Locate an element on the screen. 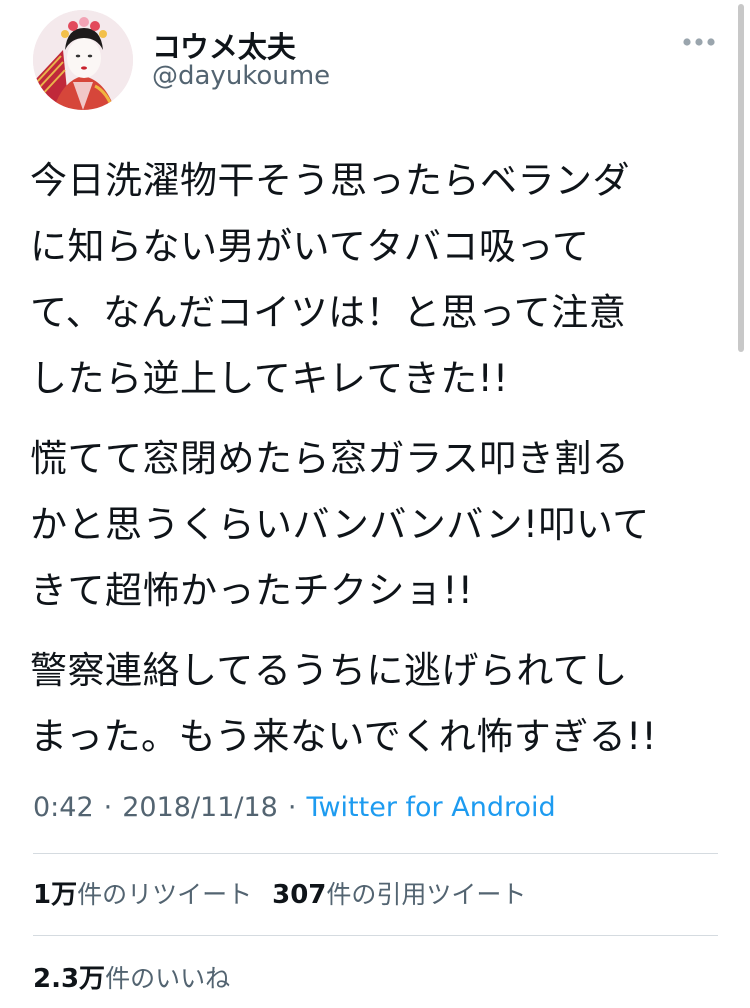 Image resolution: width=750 pixels, height=1008 pixels. retweet-stats-row: 1万件のリツイート 307件の引用ツイート is located at coordinates (279, 892).